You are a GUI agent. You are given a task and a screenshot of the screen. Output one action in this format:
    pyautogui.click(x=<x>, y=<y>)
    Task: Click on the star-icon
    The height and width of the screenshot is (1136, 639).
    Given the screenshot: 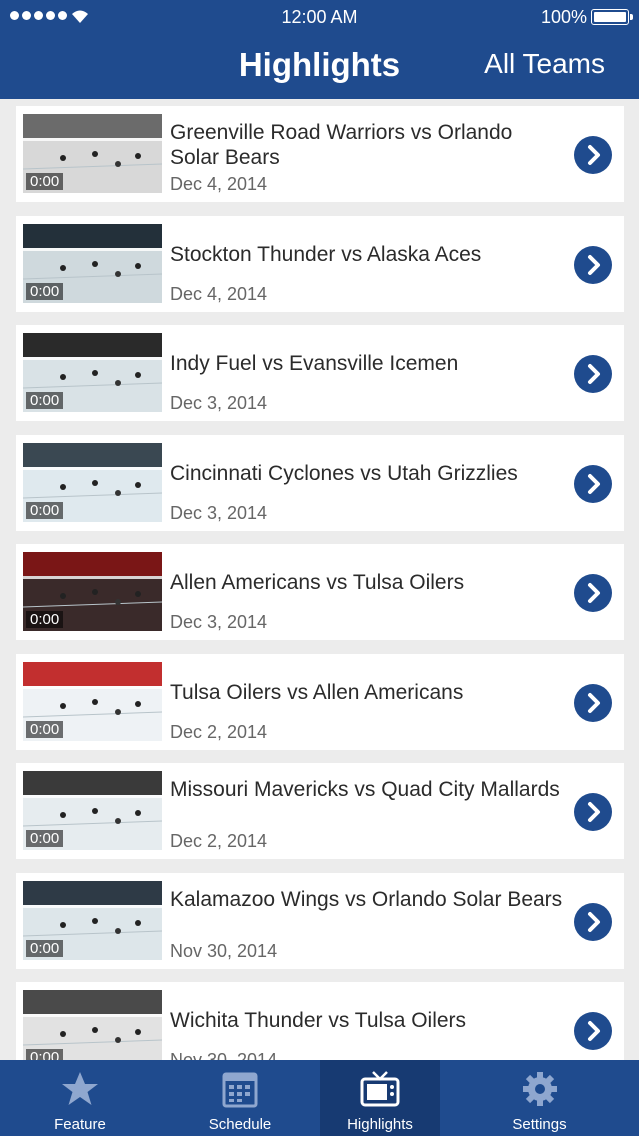 What is the action you would take?
    pyautogui.click(x=80, y=1091)
    